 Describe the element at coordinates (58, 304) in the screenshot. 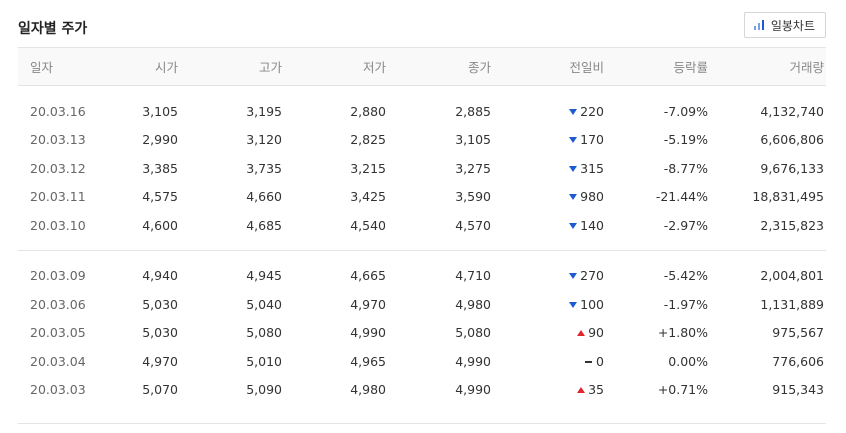

I see `cell-date: 20.03.06` at that location.